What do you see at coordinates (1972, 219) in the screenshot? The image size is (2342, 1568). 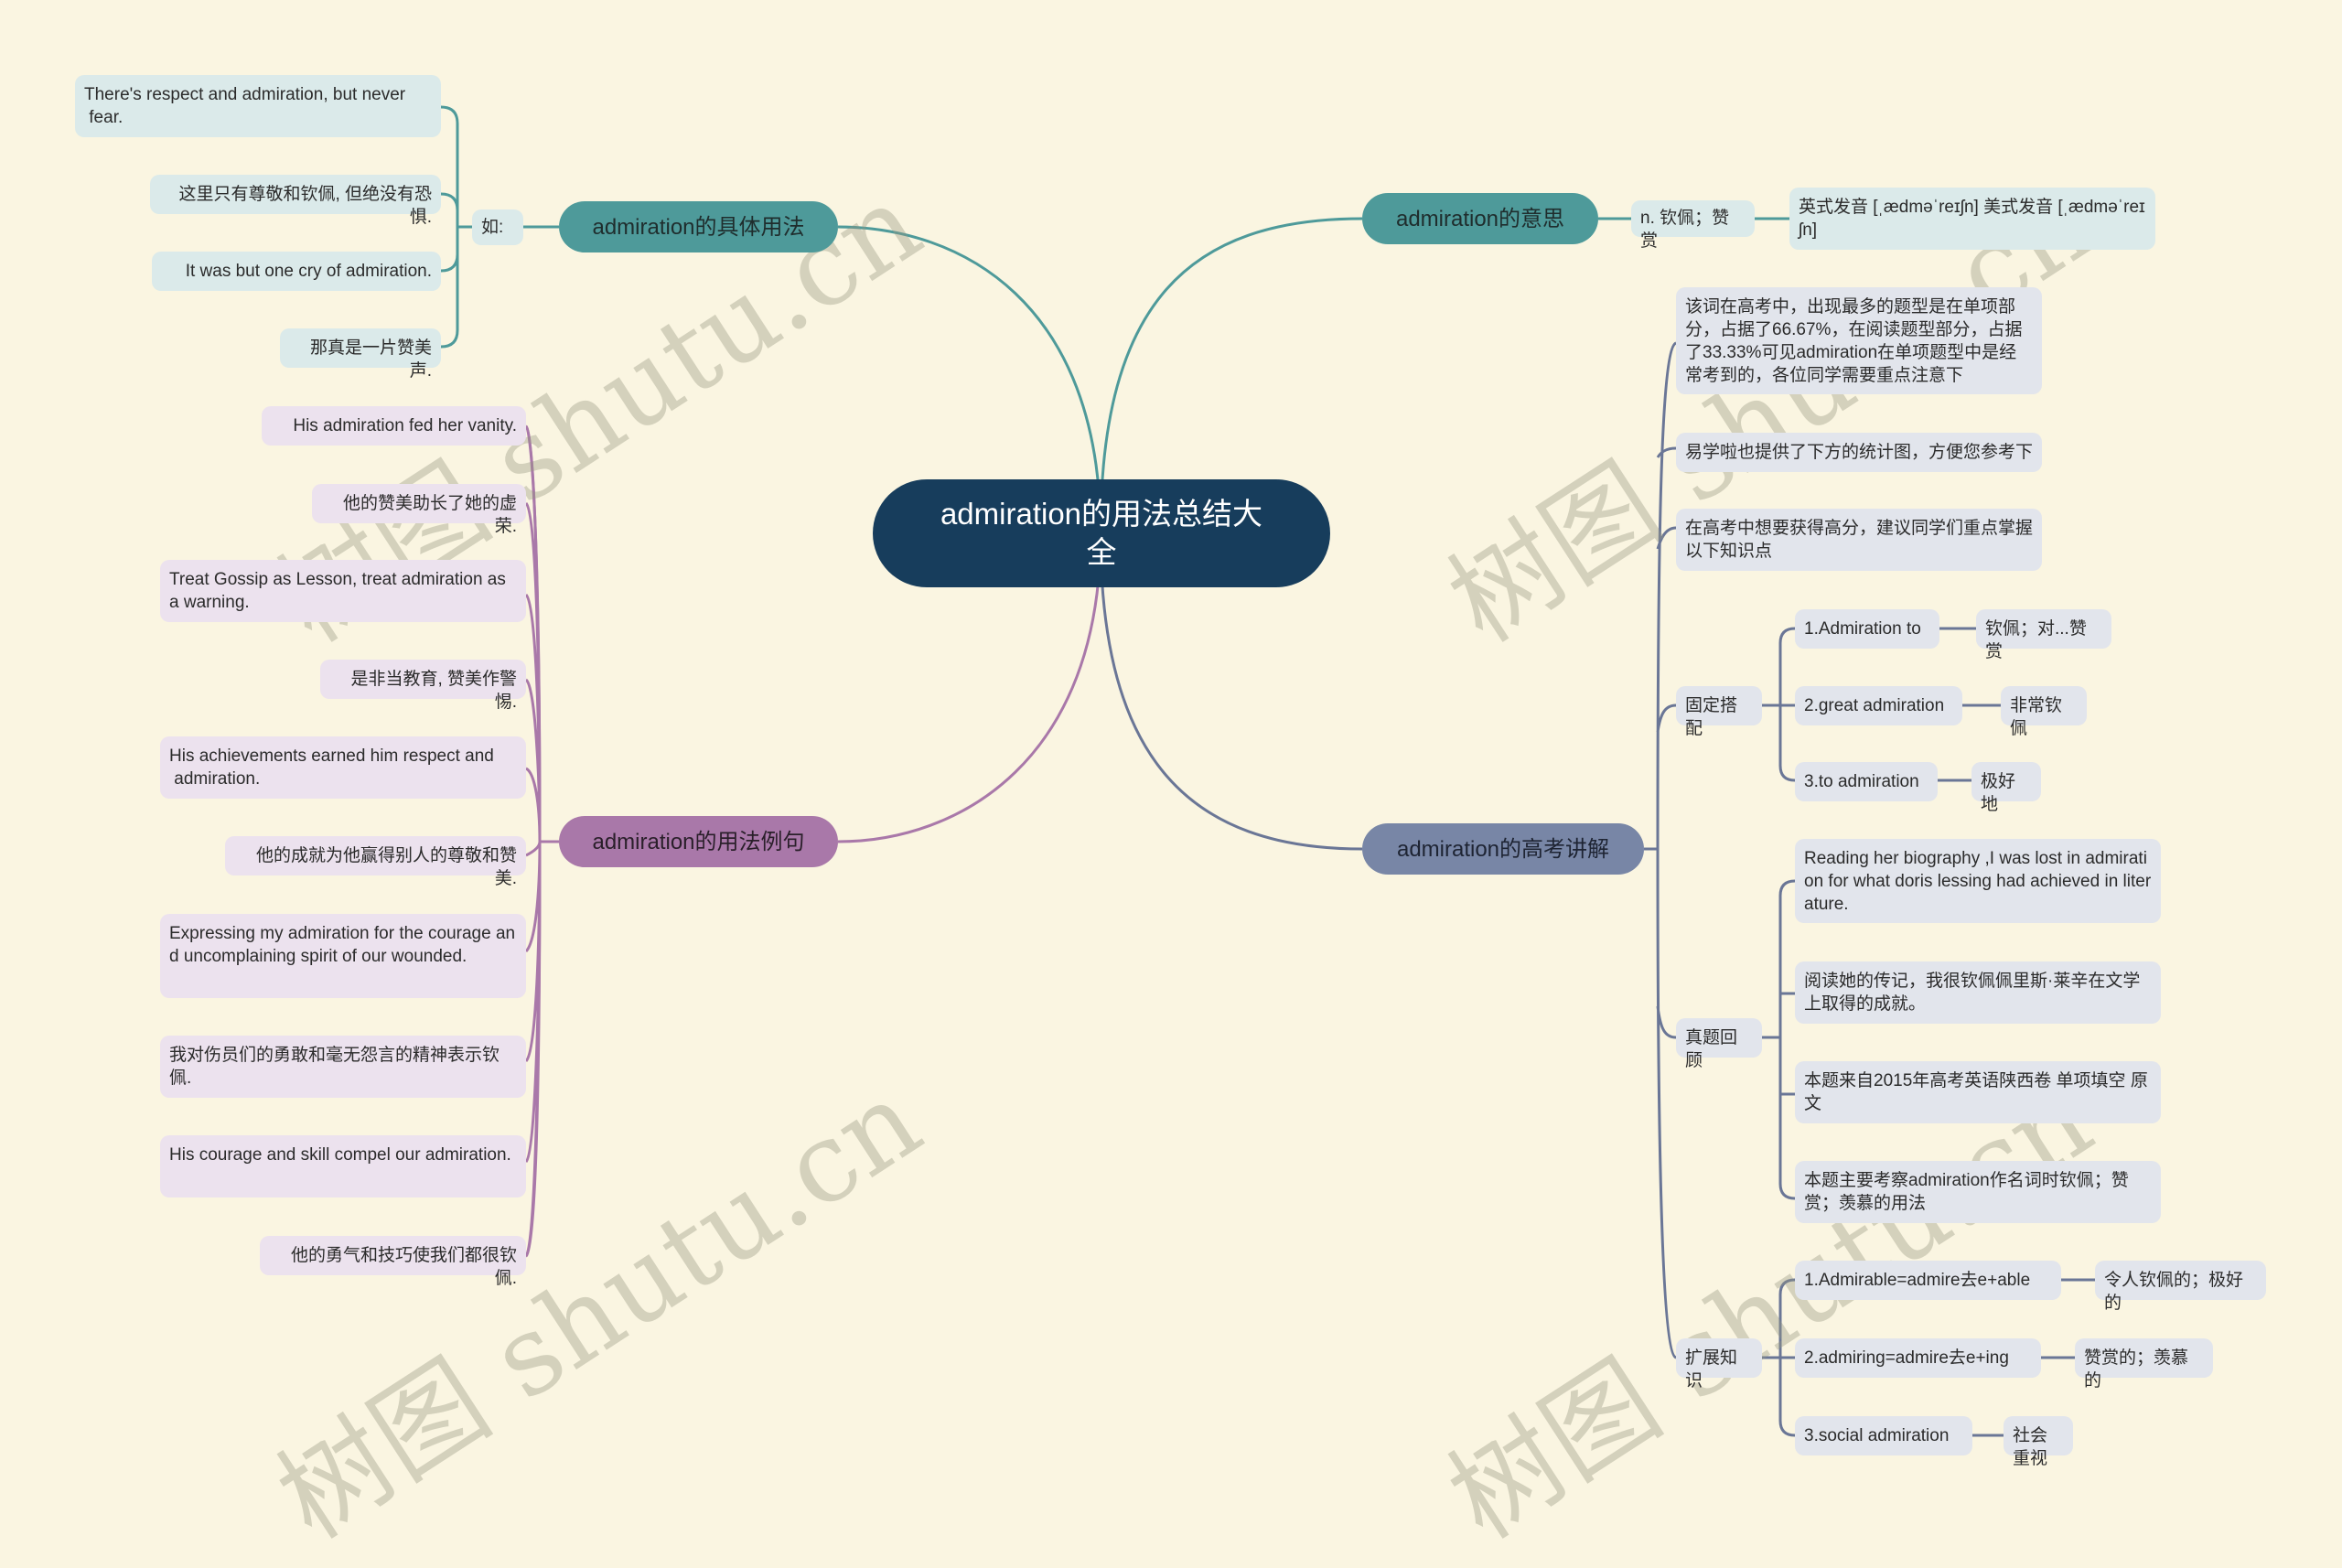 I see `meaning-pronunciation: 英式发音 [ˌædməˈreɪʃn] 美式发音 [ˌædməˈreɪʃn]` at bounding box center [1972, 219].